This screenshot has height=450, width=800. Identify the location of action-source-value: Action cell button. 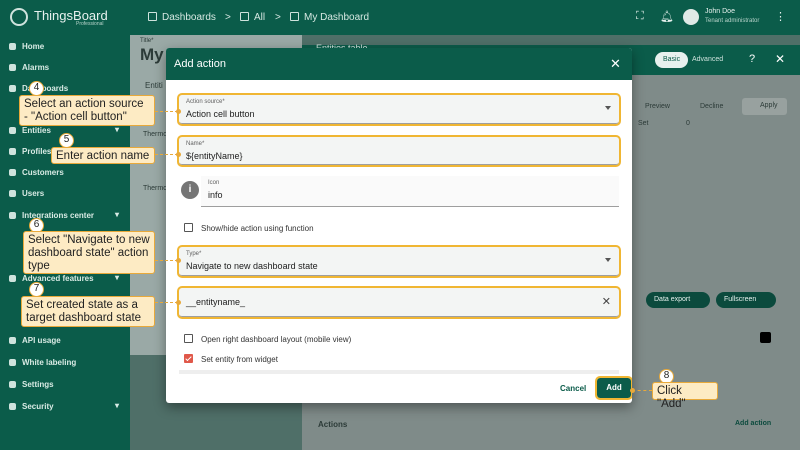
(220, 114).